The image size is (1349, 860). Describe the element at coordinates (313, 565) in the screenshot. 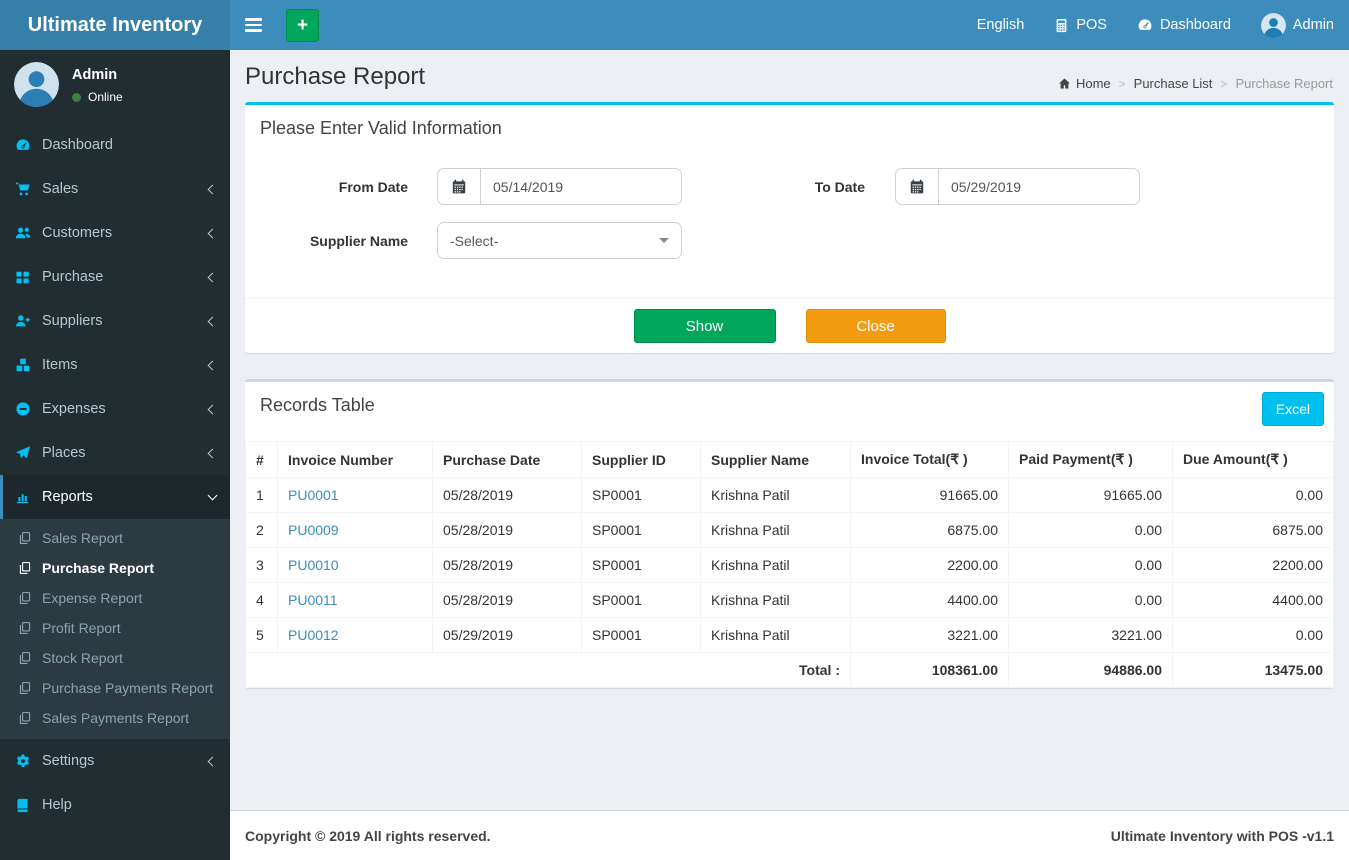

I see `invoice-link: PU0010` at that location.